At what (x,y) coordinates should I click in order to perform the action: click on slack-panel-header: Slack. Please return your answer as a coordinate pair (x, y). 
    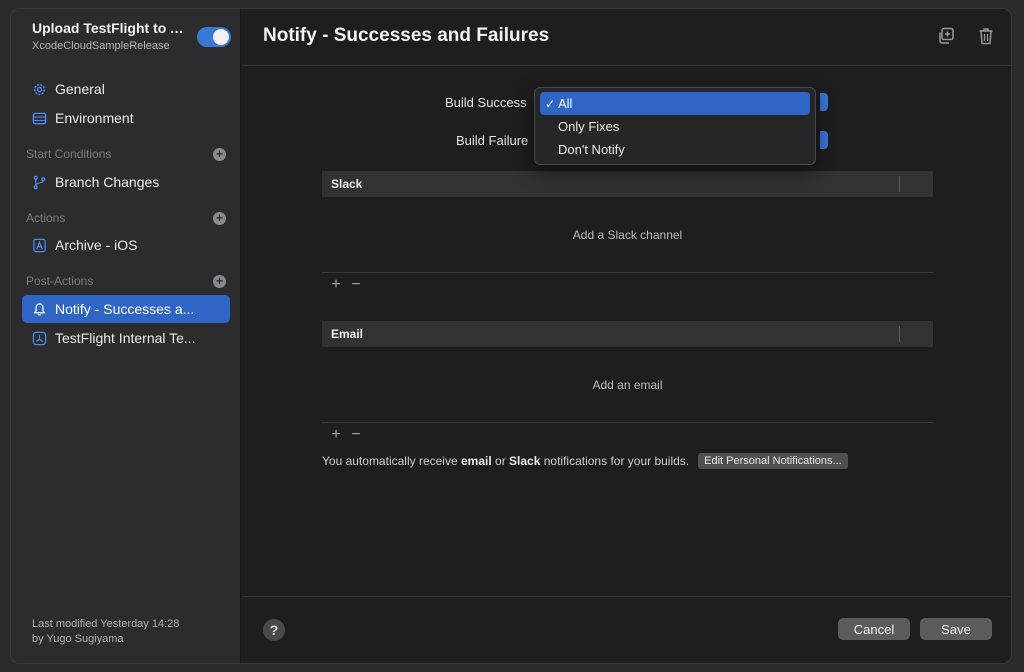
    Looking at the image, I should click on (627, 184).